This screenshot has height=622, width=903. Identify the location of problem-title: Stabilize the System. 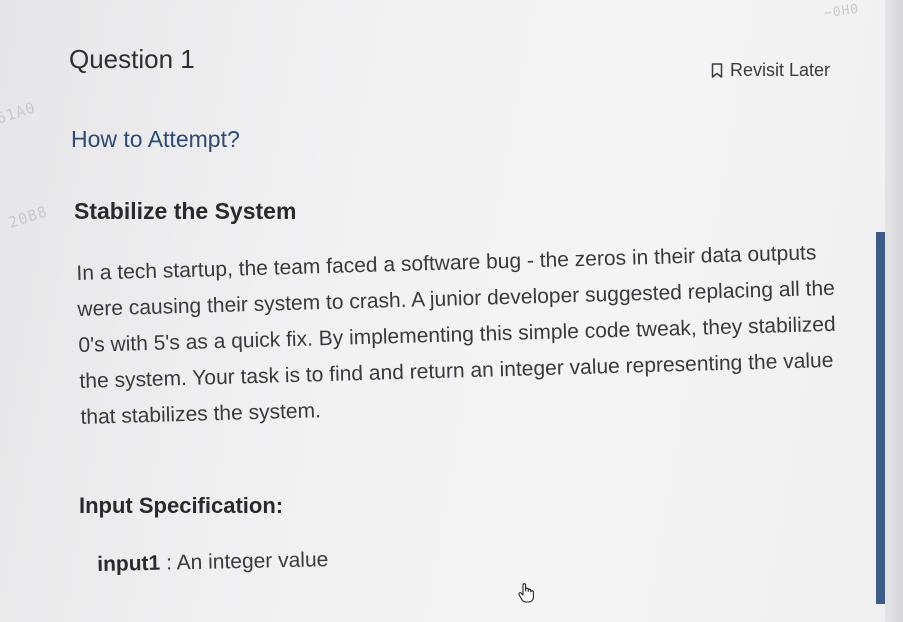
(185, 211).